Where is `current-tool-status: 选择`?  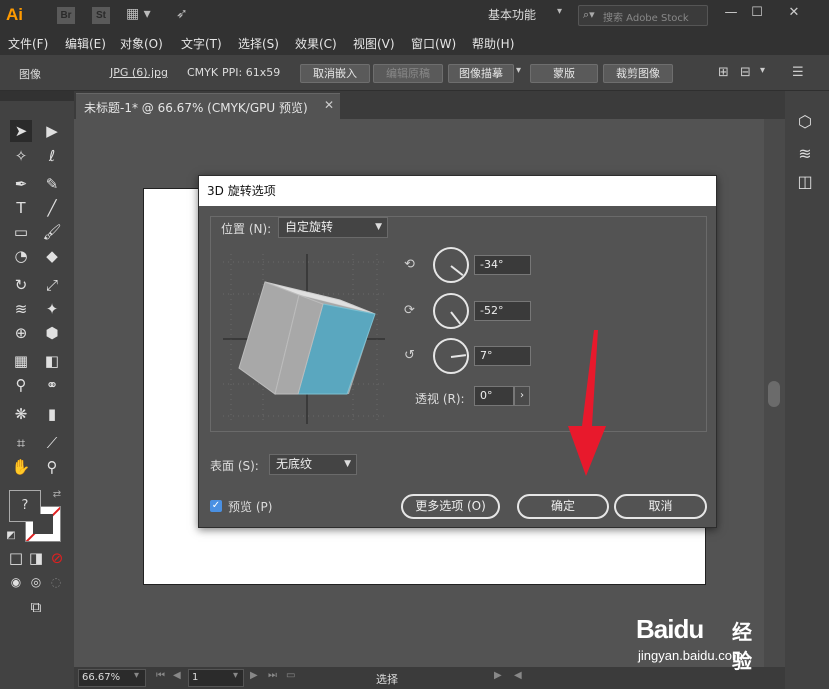 current-tool-status: 选择 is located at coordinates (387, 679).